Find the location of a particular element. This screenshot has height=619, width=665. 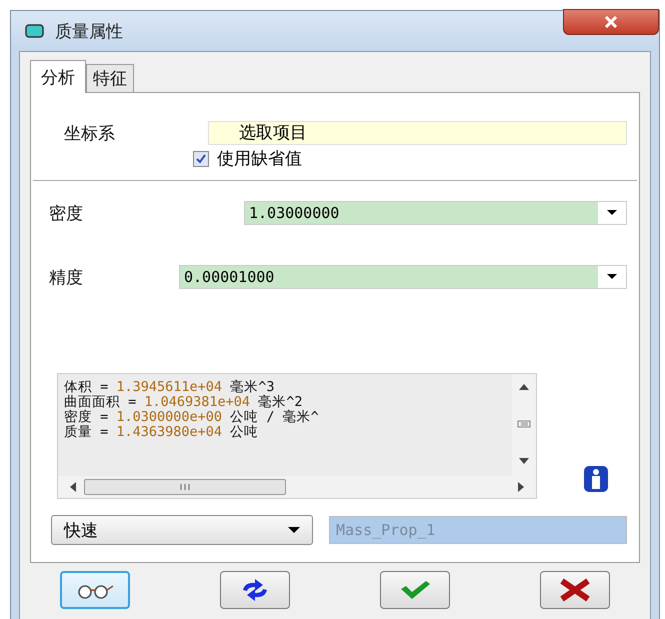

result-line: 曲面面积 = 1.0469381e+04 毫米^2 is located at coordinates (184, 402).